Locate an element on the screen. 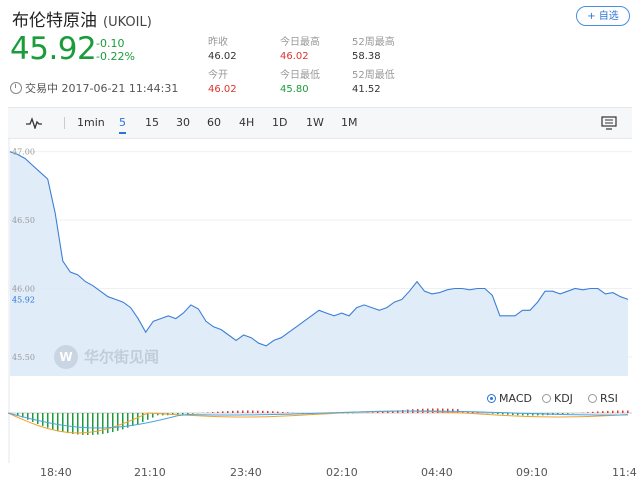  fullscreen-icon is located at coordinates (609, 123).